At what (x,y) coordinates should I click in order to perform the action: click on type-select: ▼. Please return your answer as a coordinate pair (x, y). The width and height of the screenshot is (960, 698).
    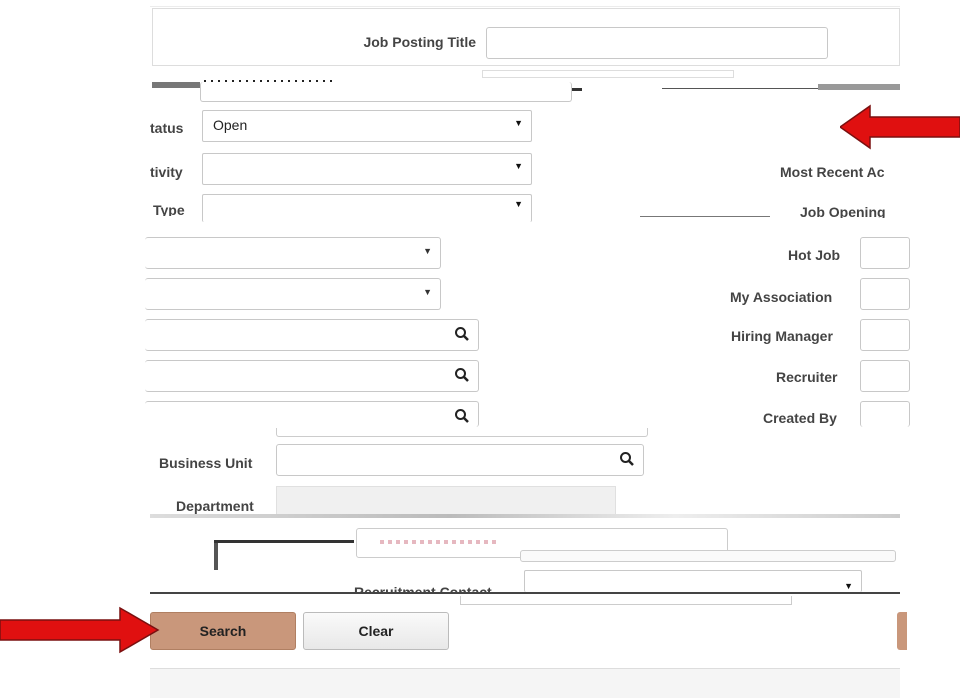
    Looking at the image, I should click on (367, 208).